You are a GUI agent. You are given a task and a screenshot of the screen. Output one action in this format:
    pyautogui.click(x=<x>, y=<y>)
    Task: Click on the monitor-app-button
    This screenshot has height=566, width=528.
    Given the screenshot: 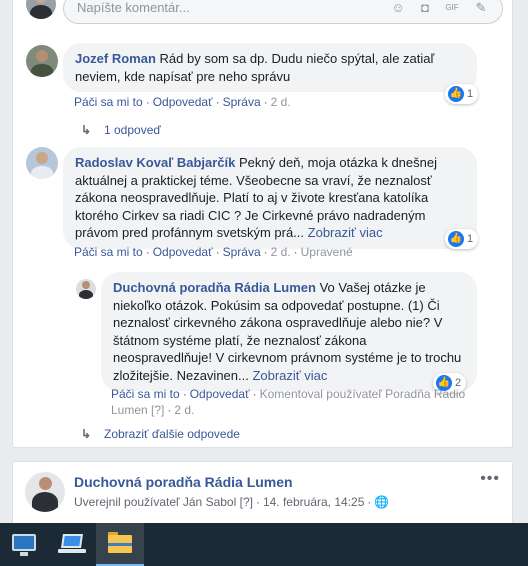 What is the action you would take?
    pyautogui.click(x=24, y=544)
    